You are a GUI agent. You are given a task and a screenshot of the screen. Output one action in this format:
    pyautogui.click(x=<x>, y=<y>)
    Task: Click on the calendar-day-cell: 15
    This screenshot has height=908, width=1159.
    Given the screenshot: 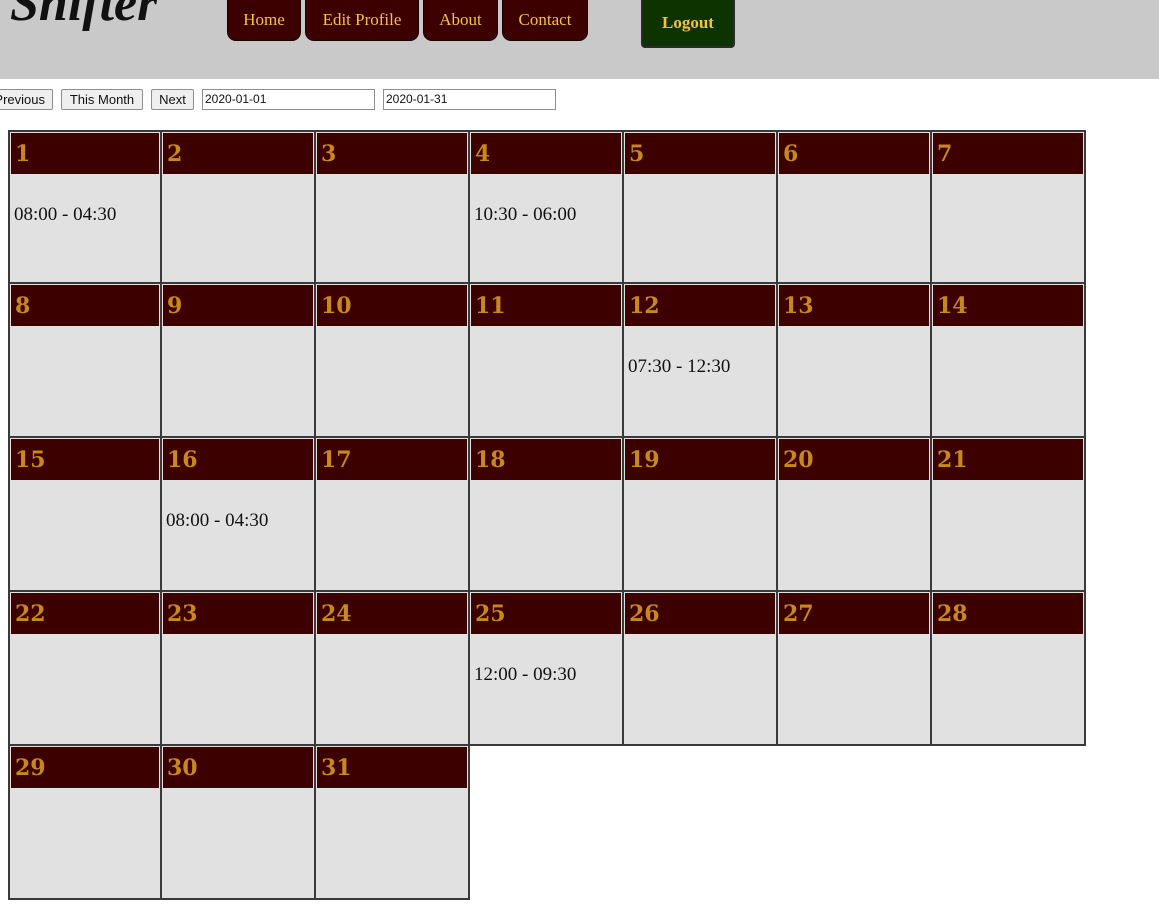 What is the action you would take?
    pyautogui.click(x=85, y=515)
    